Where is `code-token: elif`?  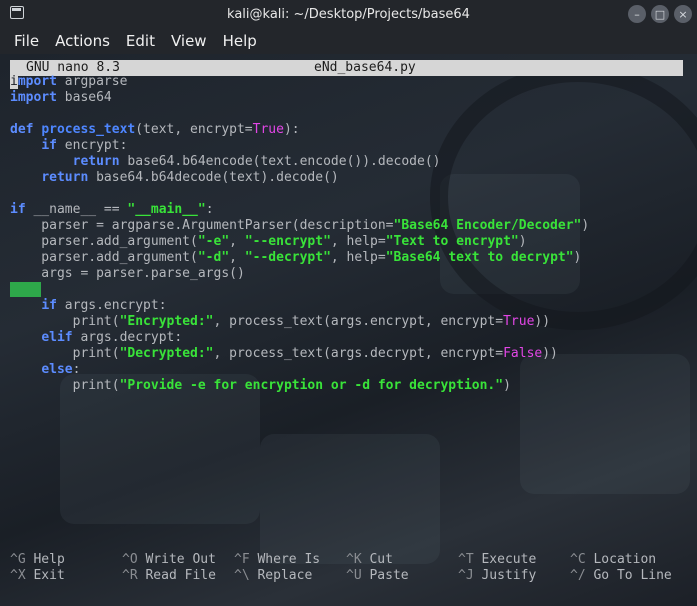
code-token: elif is located at coordinates (57, 337).